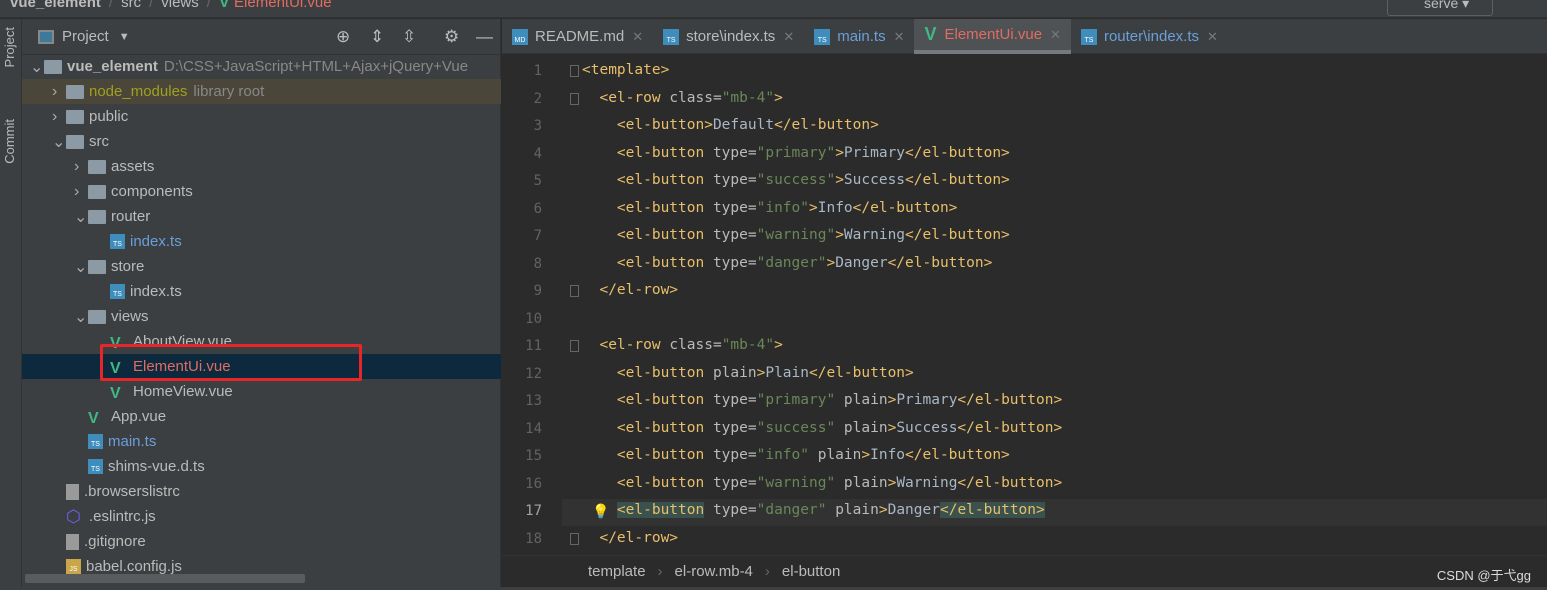 This screenshot has height=590, width=1547. Describe the element at coordinates (537, 291) in the screenshot. I see `line-number: 9` at that location.